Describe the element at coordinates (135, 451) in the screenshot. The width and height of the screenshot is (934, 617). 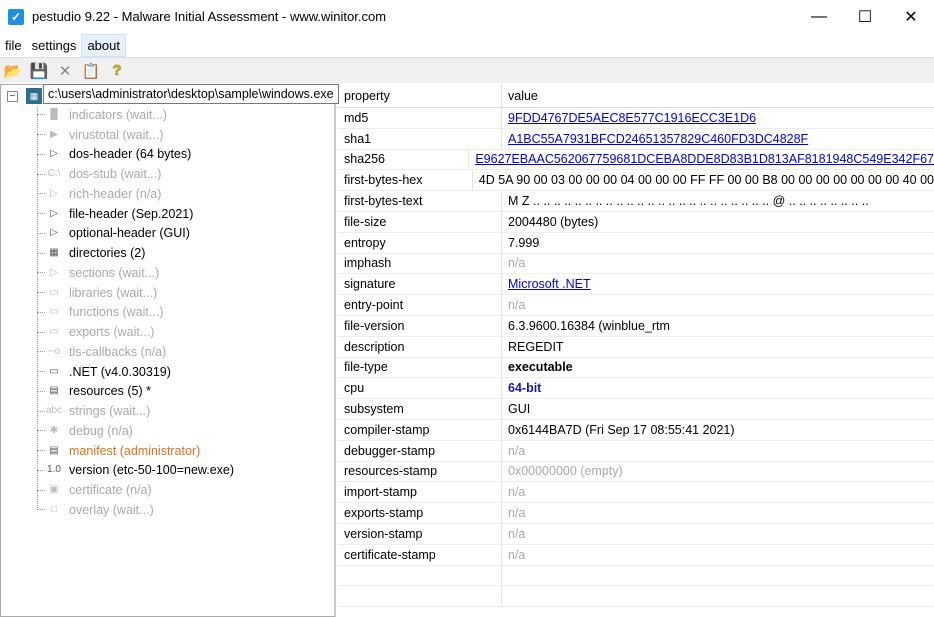
I see `tree-item: ▤ manifest (administrator)` at that location.